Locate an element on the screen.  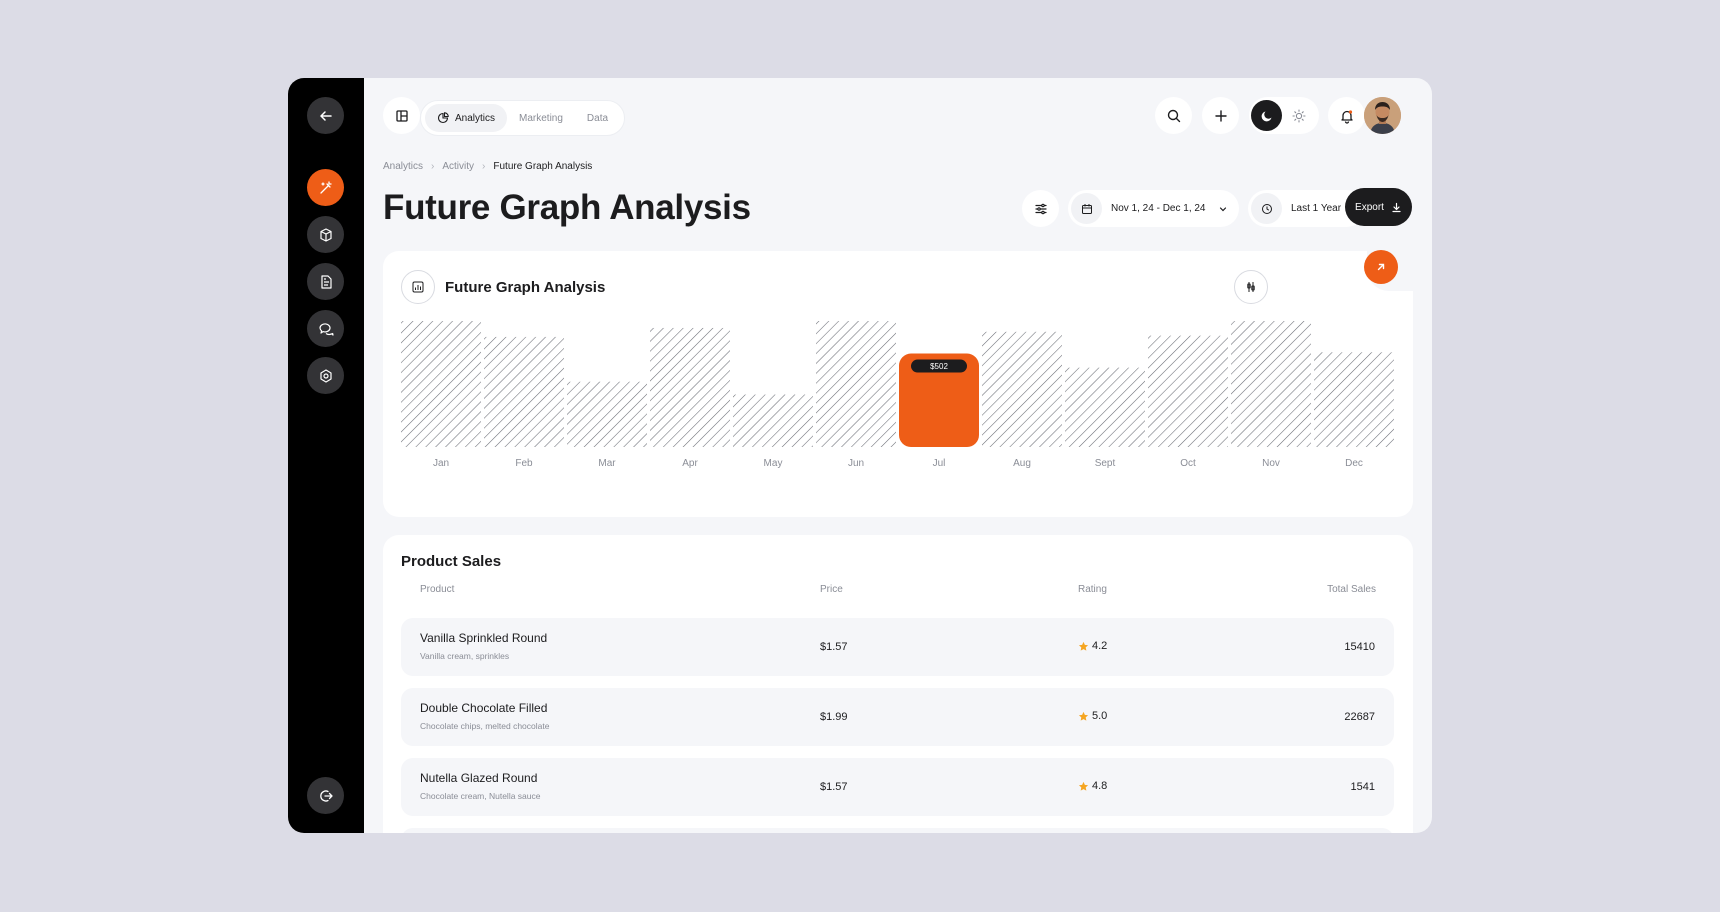
date-range-label: Nov 1, 24 - Dec 1, 24 is located at coordinates (1158, 208).